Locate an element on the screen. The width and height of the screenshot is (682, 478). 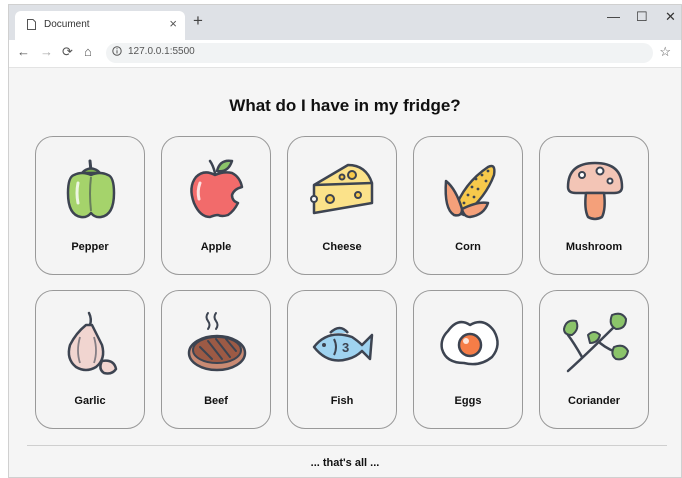
pepper-icon is located at coordinates (91, 189).